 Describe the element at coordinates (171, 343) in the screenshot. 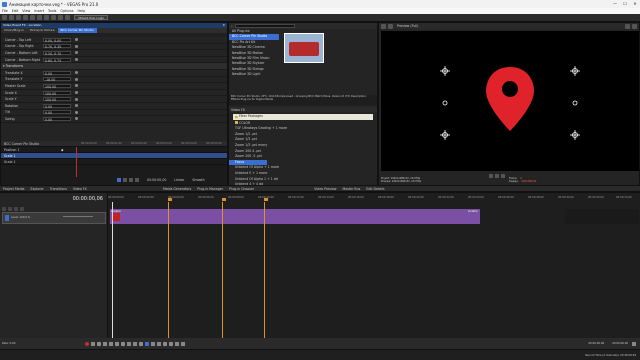

I see `snap-icon` at that location.